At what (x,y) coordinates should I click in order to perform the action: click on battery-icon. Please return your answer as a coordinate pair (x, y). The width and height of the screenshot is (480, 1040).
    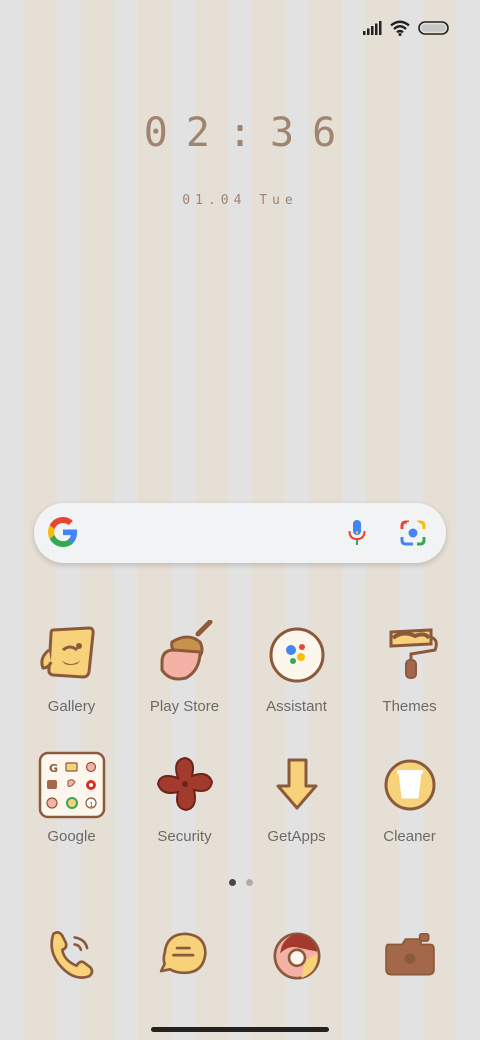
    Looking at the image, I should click on (433, 28).